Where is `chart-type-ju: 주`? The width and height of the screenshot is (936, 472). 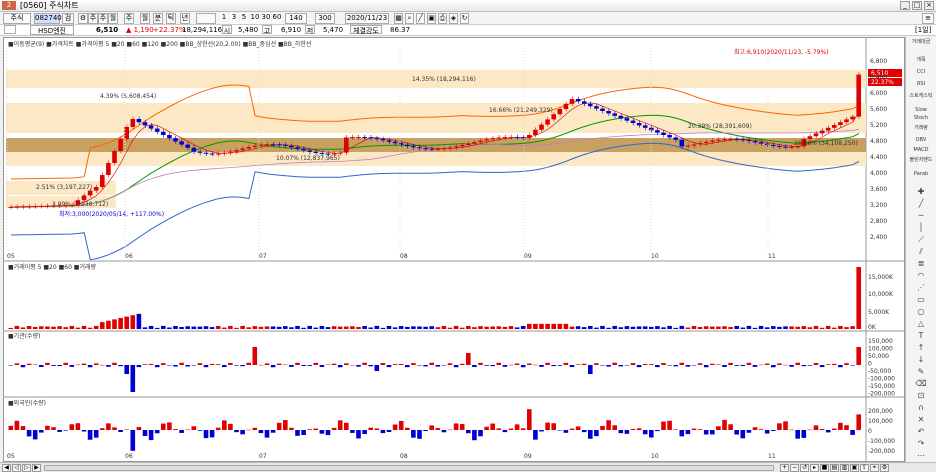
chart-type-ju: 주 is located at coordinates (129, 18).